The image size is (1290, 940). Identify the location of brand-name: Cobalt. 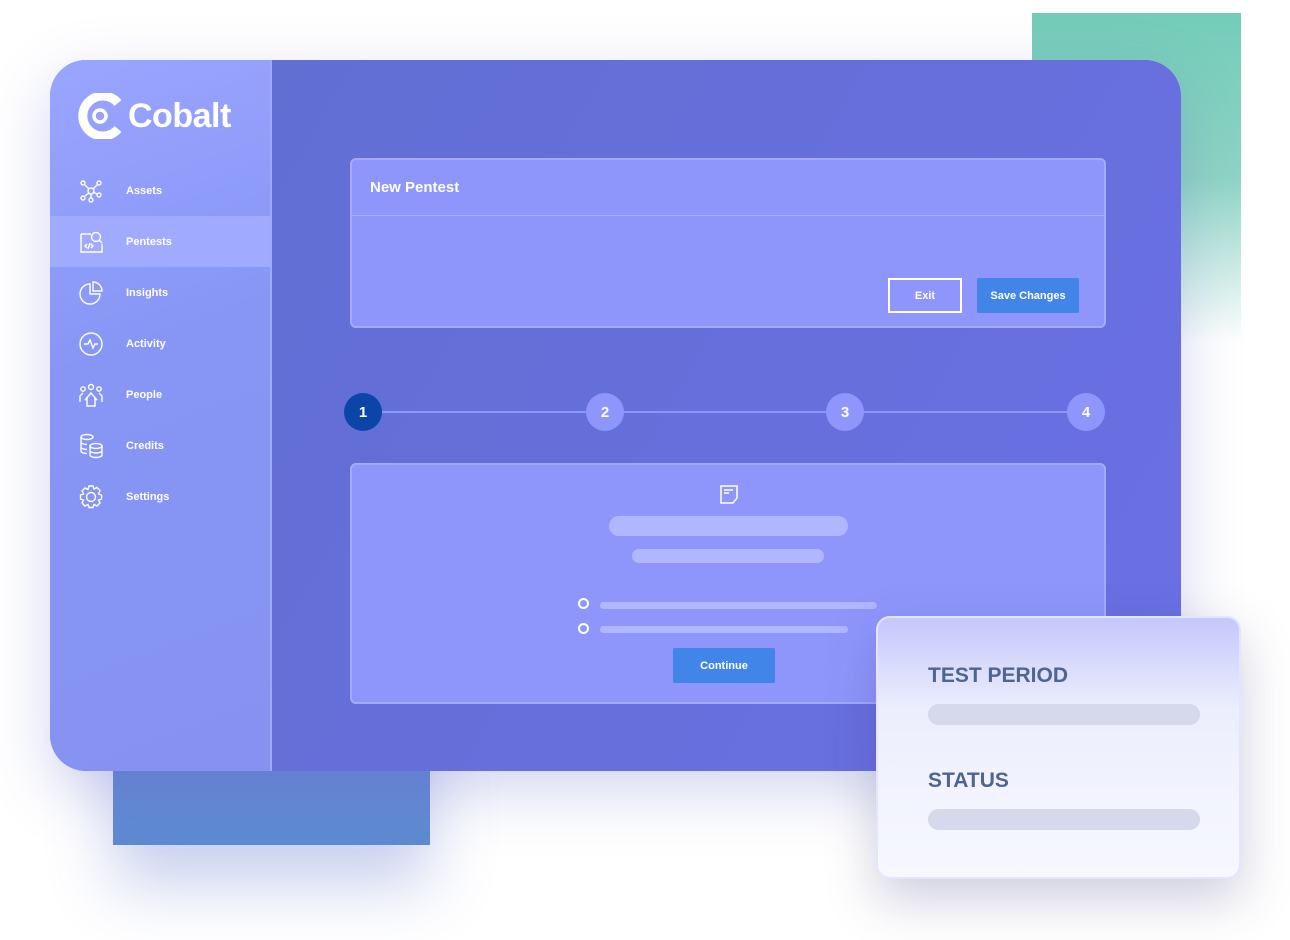
(179, 115).